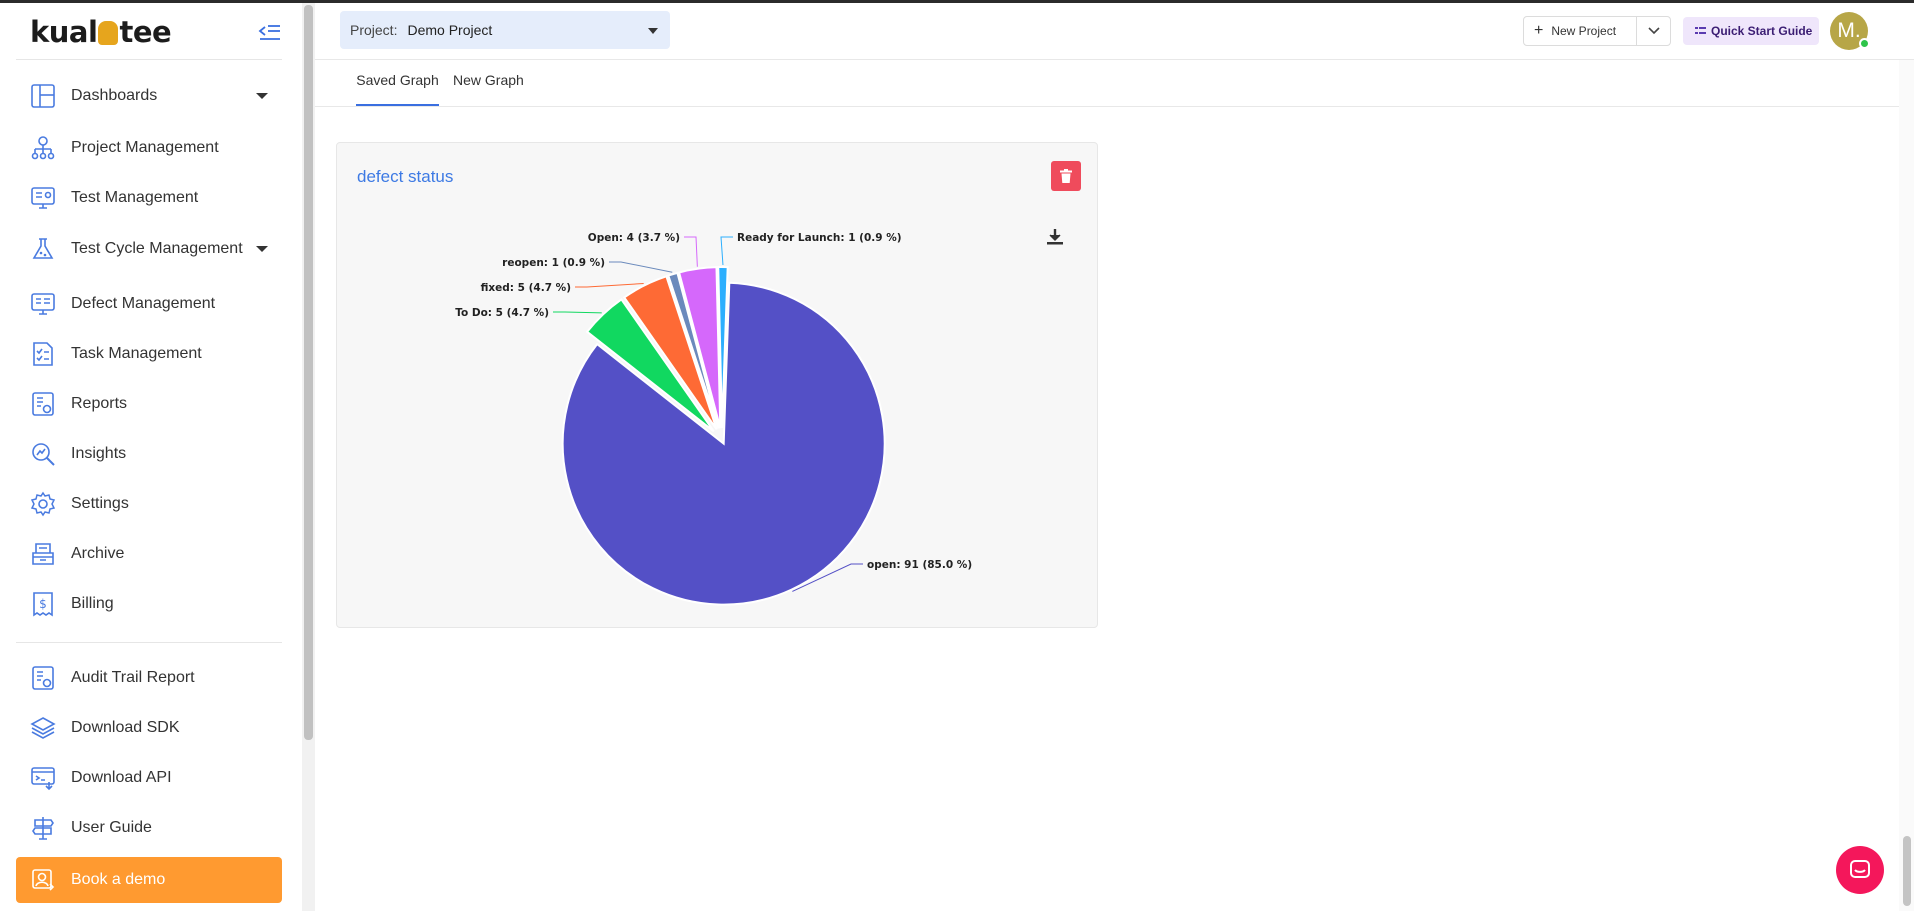 Image resolution: width=1914 pixels, height=911 pixels. Describe the element at coordinates (609, 285) in the screenshot. I see `slice-connector-fixed` at that location.